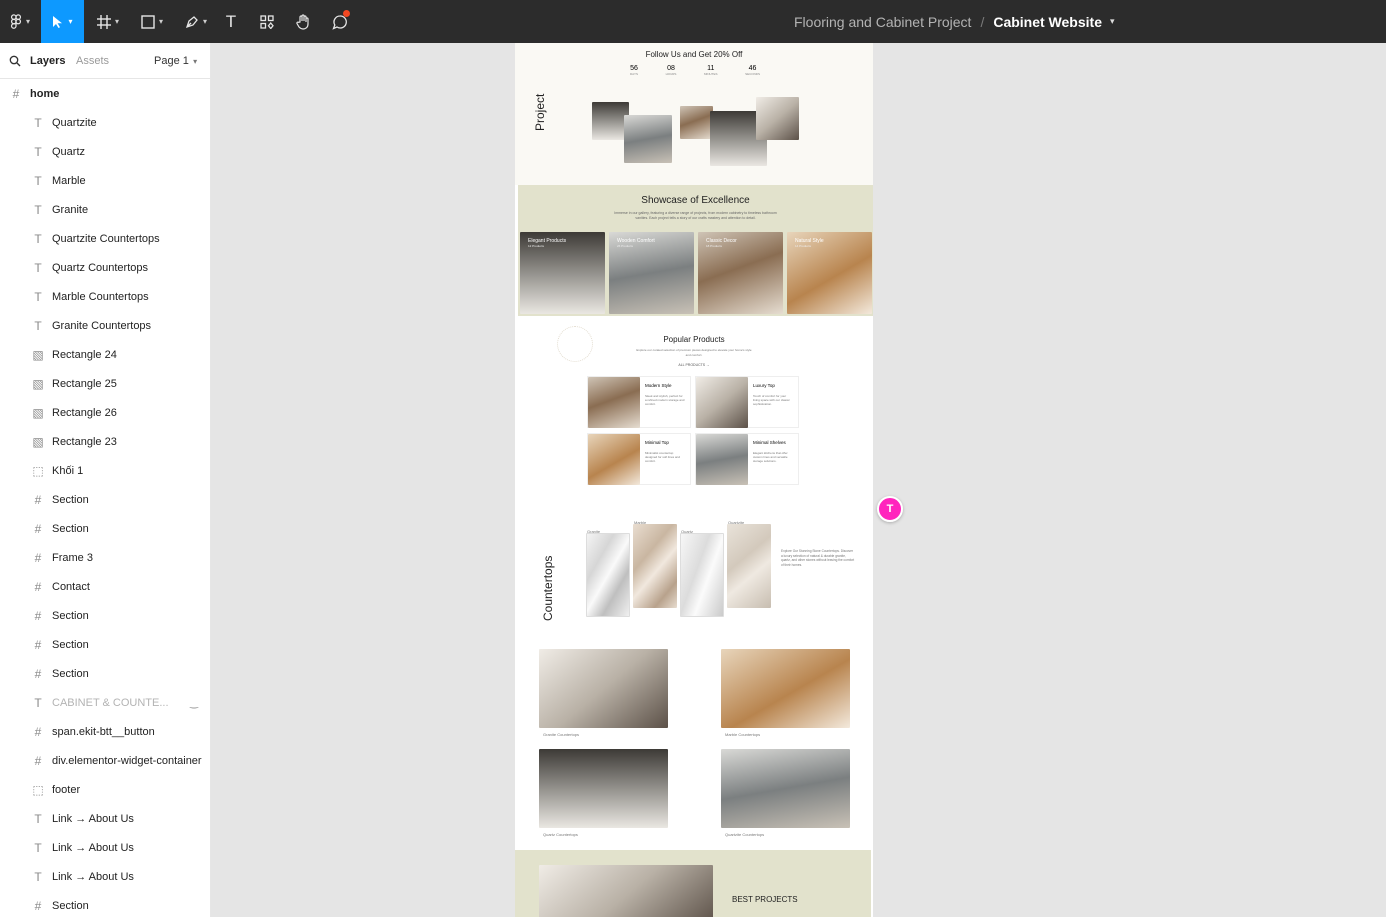 This screenshot has width=1386, height=917. Describe the element at coordinates (191, 21) in the screenshot. I see `pen-icon` at that location.